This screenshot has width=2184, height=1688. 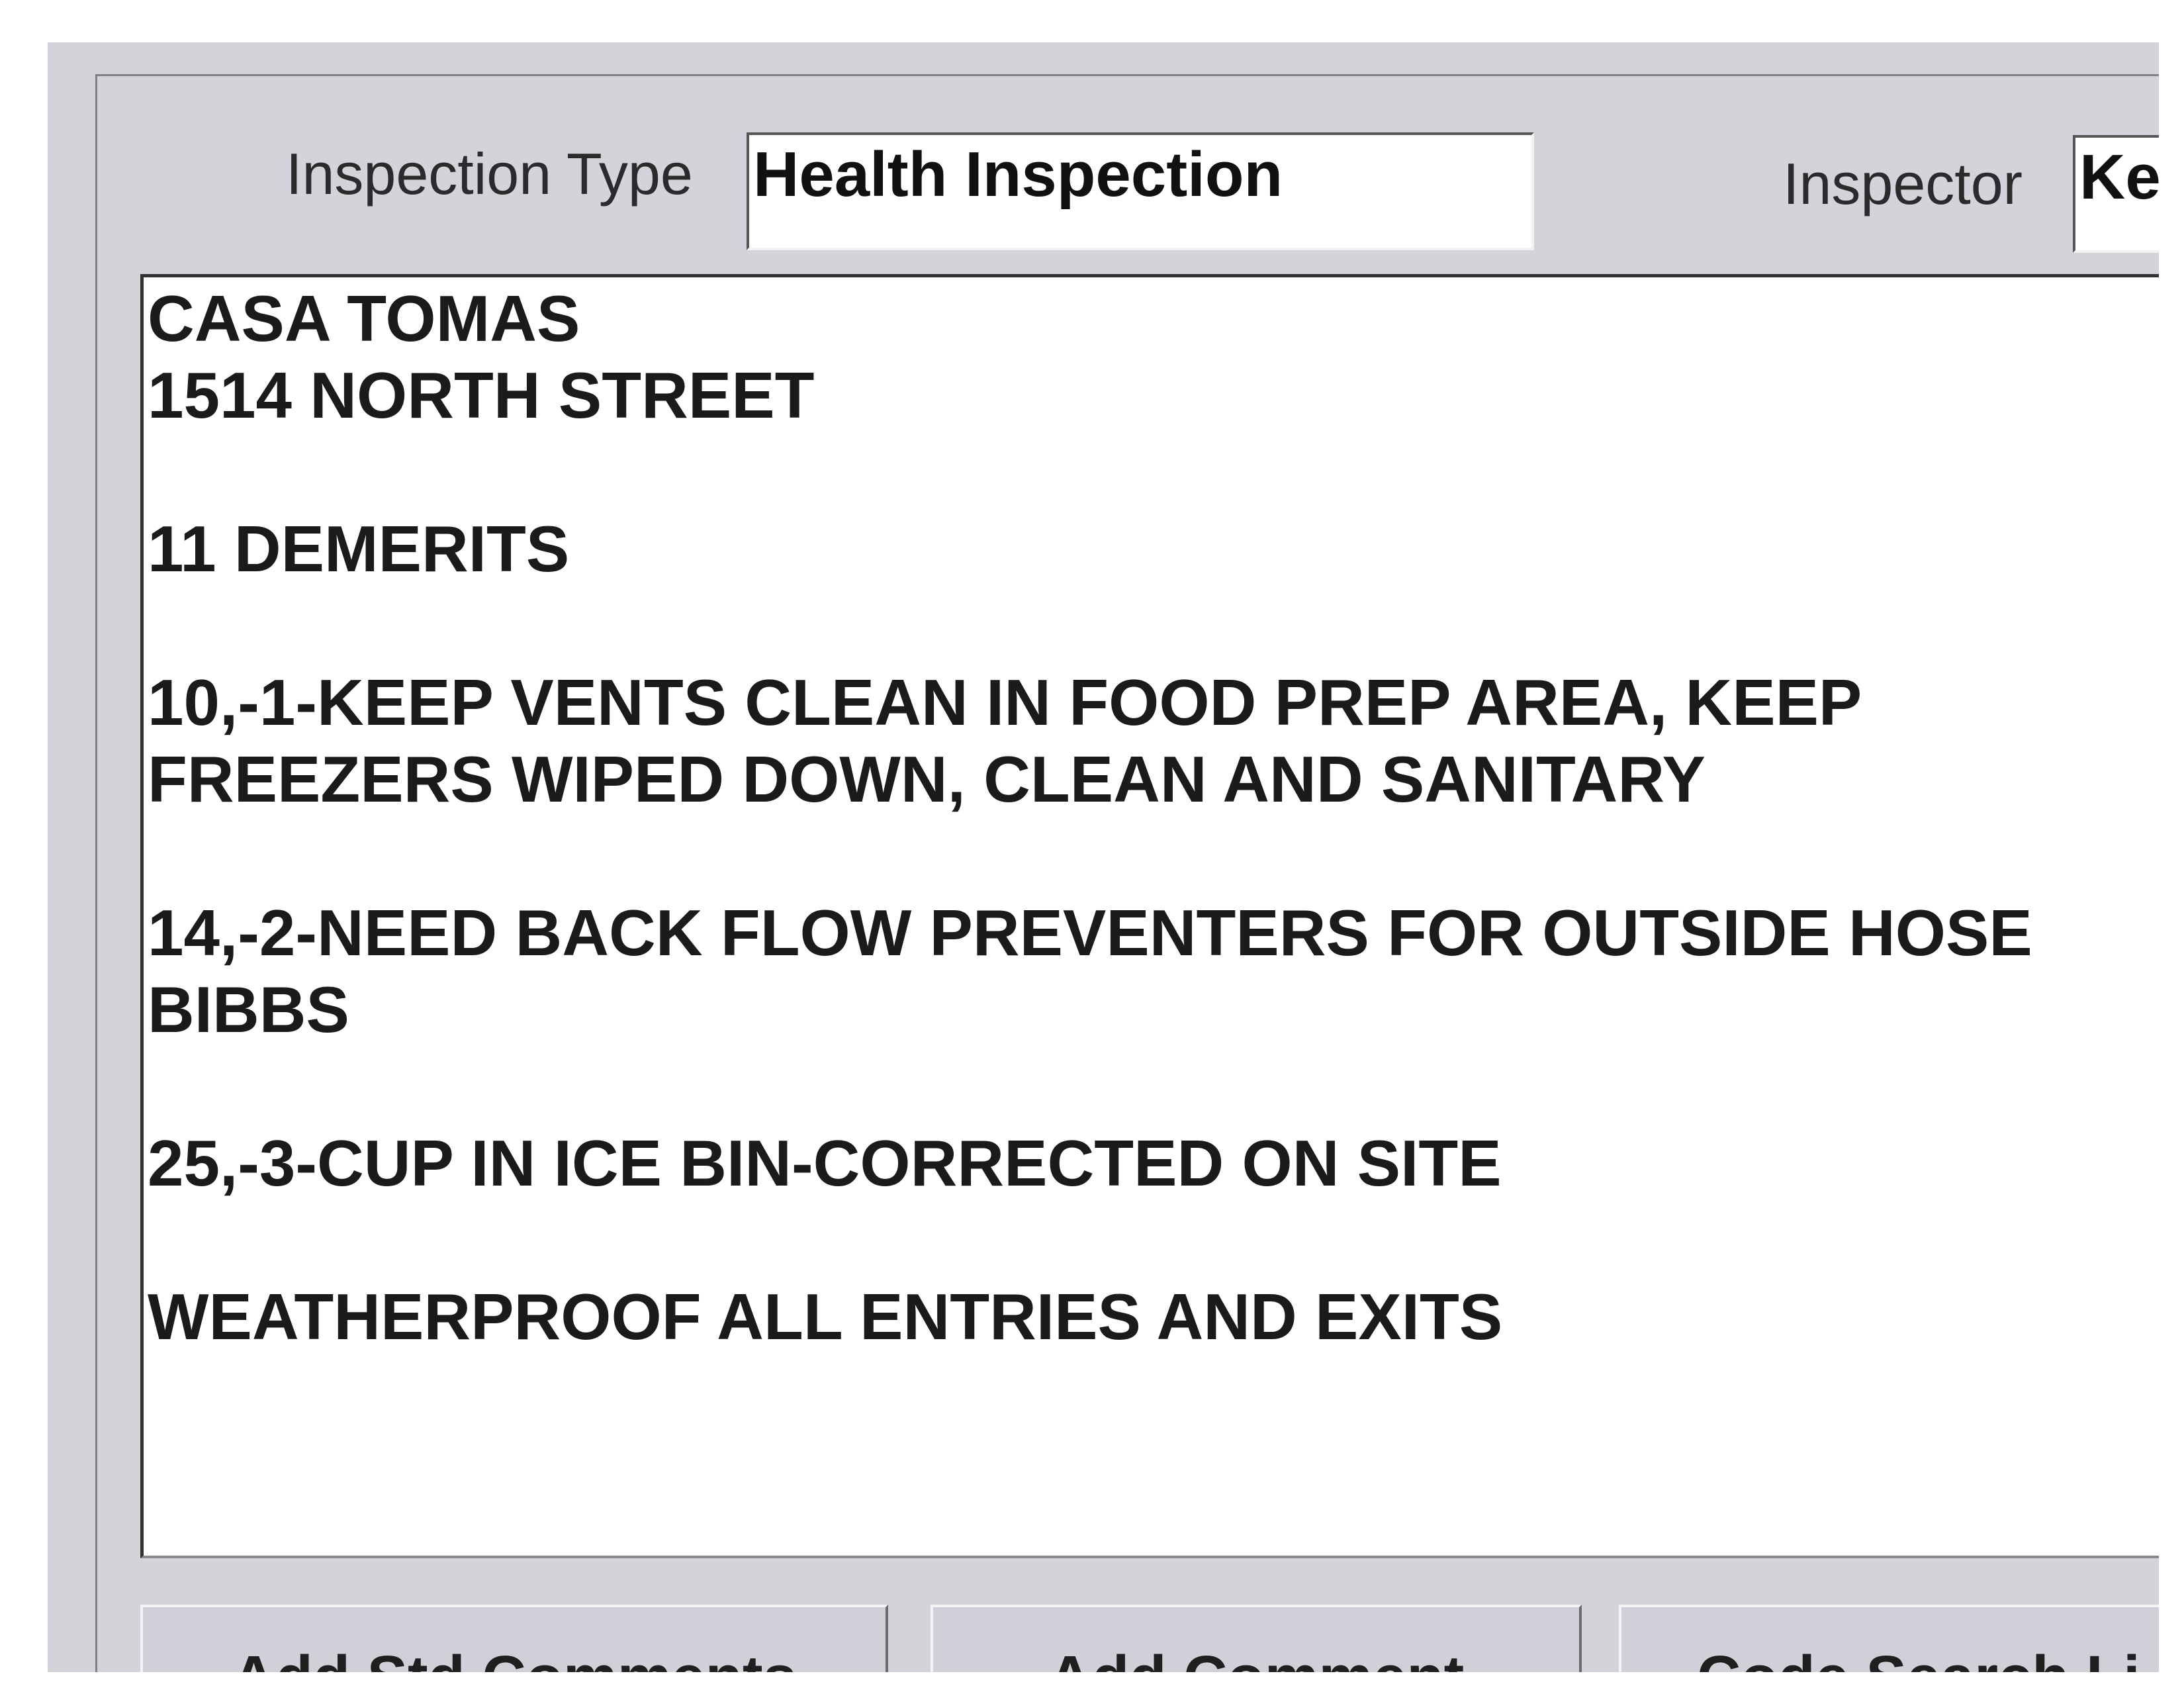 What do you see at coordinates (1140, 191) in the screenshot?
I see `inspection-type-field: Health Inspection` at bounding box center [1140, 191].